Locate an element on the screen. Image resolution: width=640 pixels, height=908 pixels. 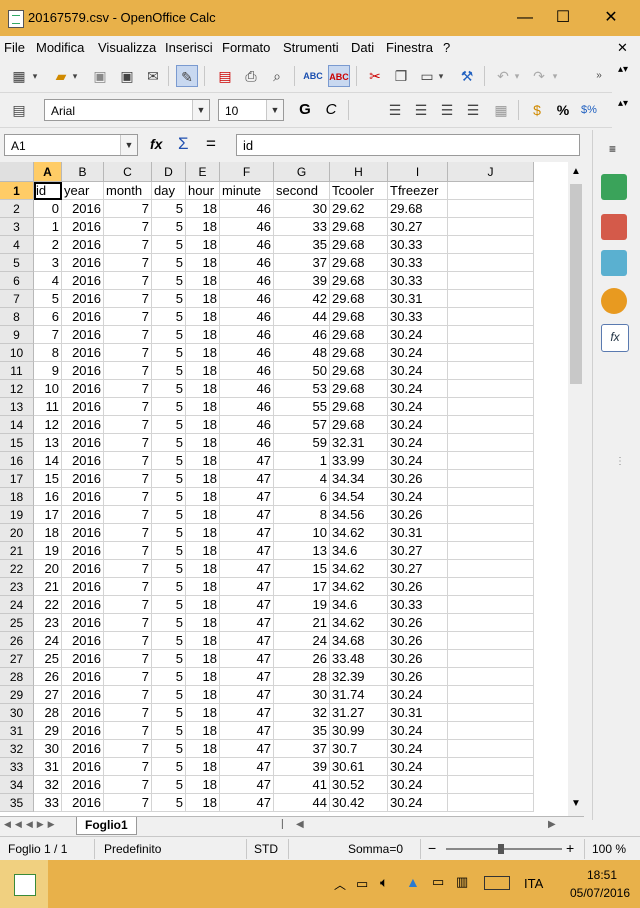
row-header: 33 is located at coordinates (17, 767).